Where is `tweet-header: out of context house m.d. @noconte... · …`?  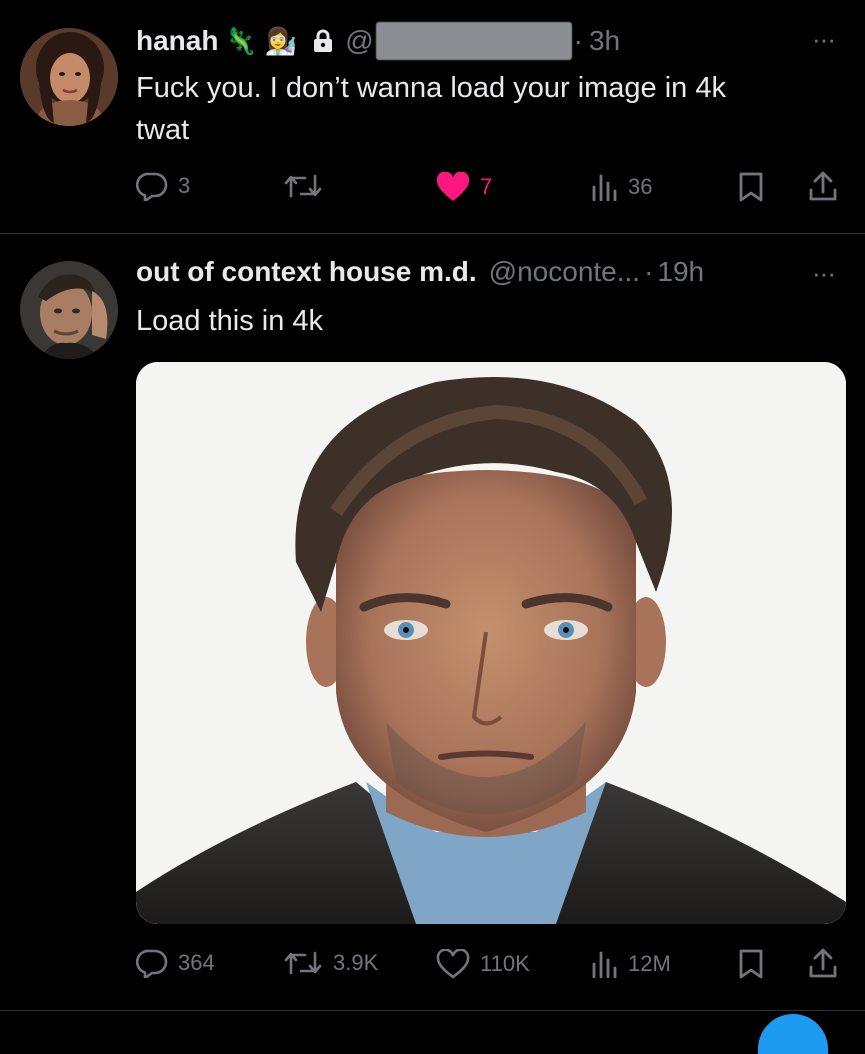 tweet-header: out of context house m.d. @noconte... · … is located at coordinates (420, 272).